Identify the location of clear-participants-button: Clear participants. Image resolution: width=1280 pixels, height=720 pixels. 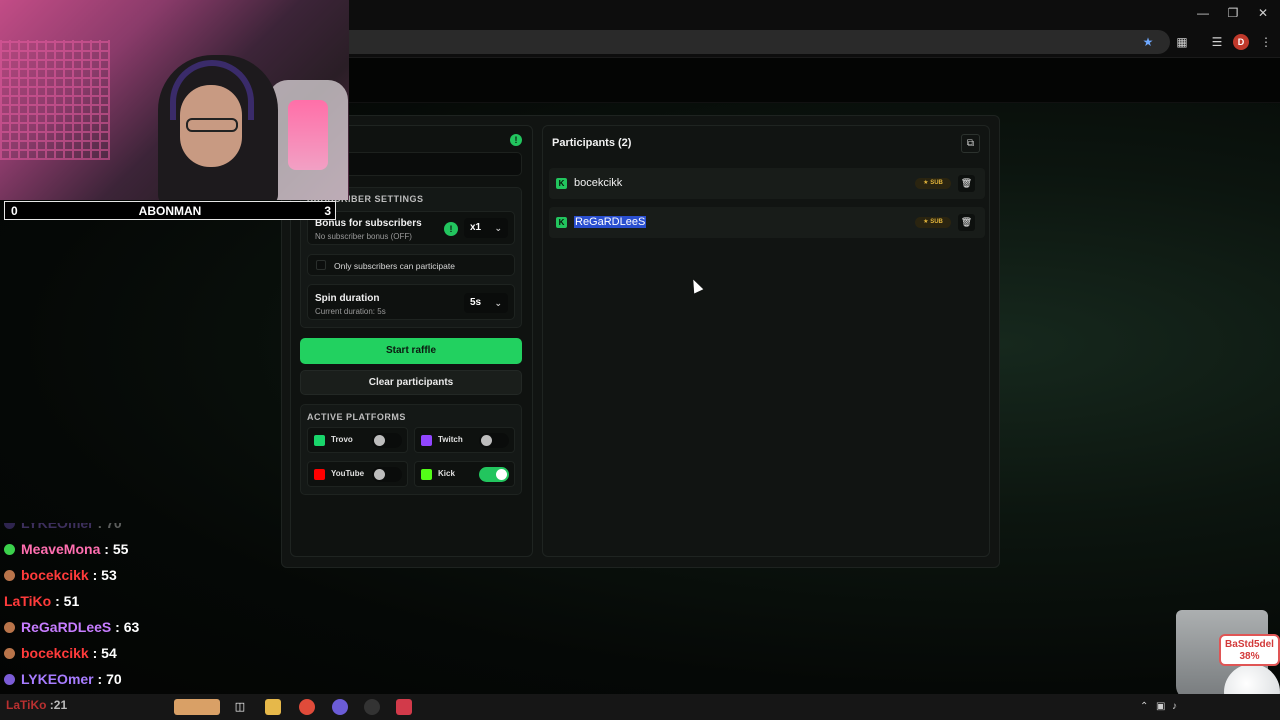
(411, 382).